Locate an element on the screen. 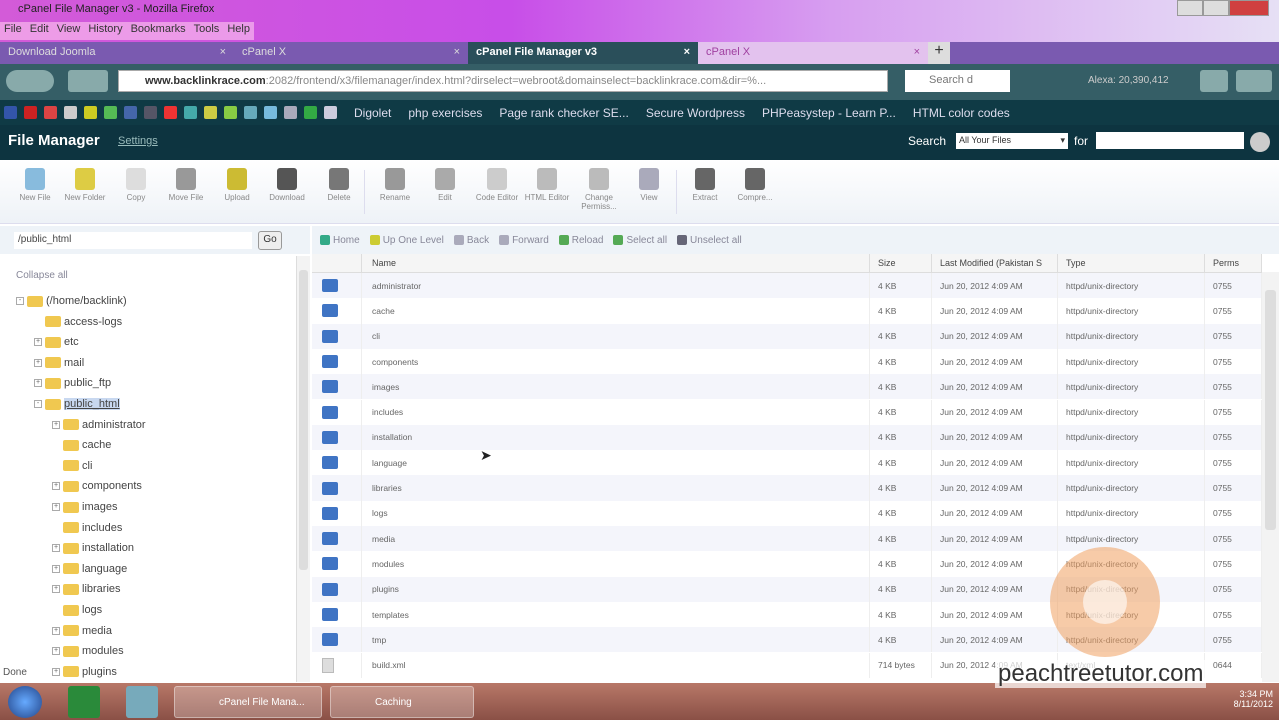  search-scope-select: All Your Files ▾ is located at coordinates (1012, 141).